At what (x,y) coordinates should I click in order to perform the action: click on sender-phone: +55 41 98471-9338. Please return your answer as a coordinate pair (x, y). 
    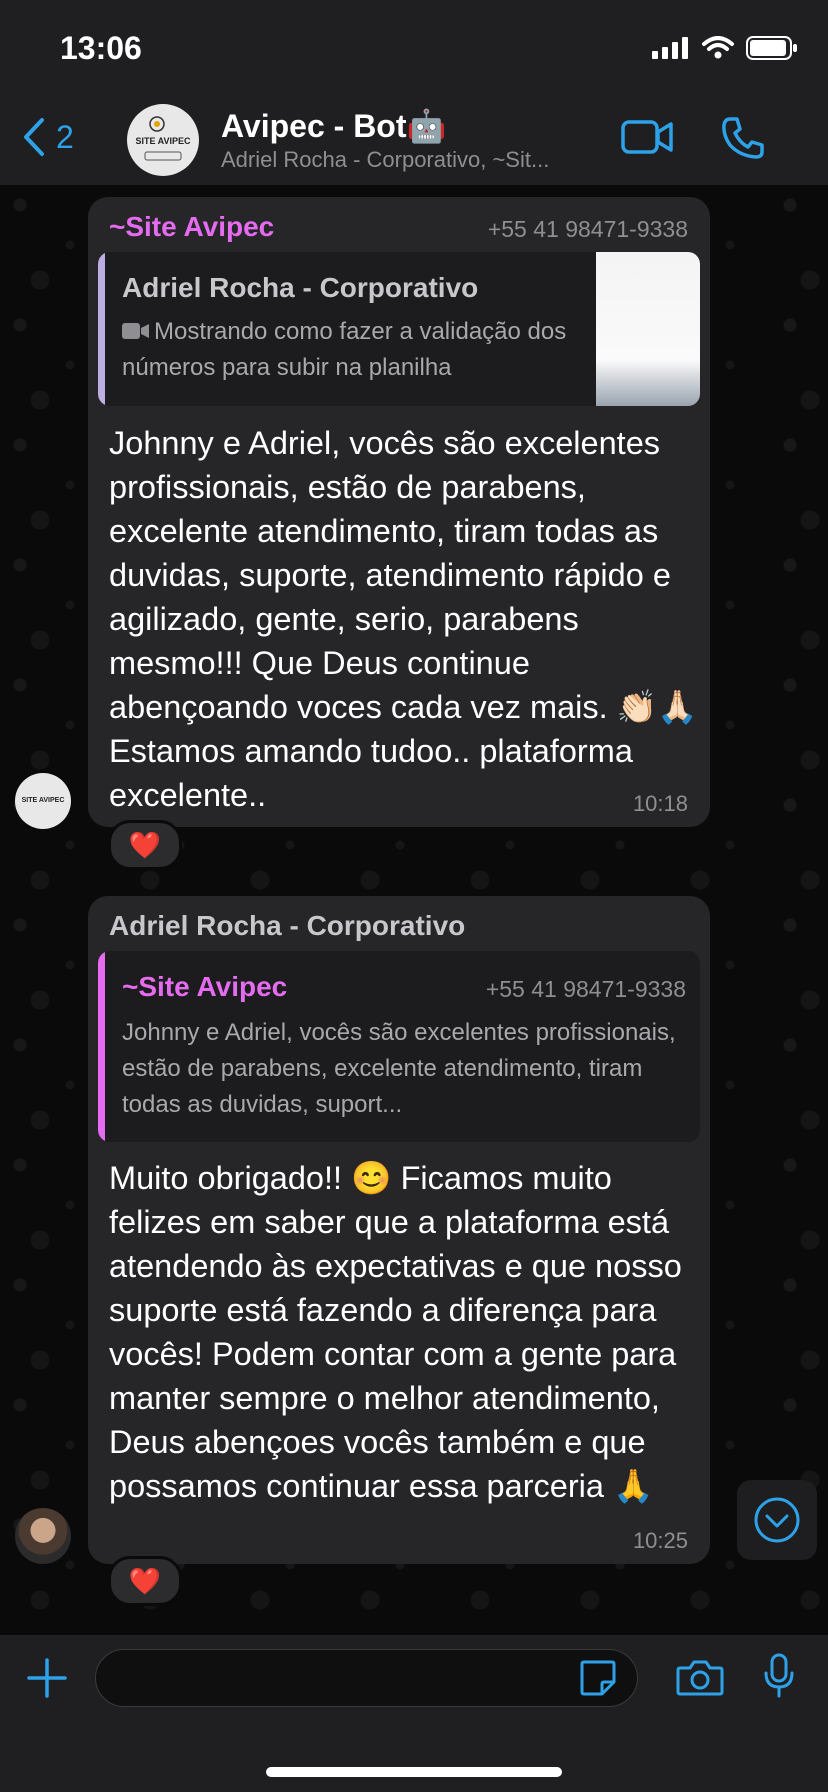
    Looking at the image, I should click on (587, 229).